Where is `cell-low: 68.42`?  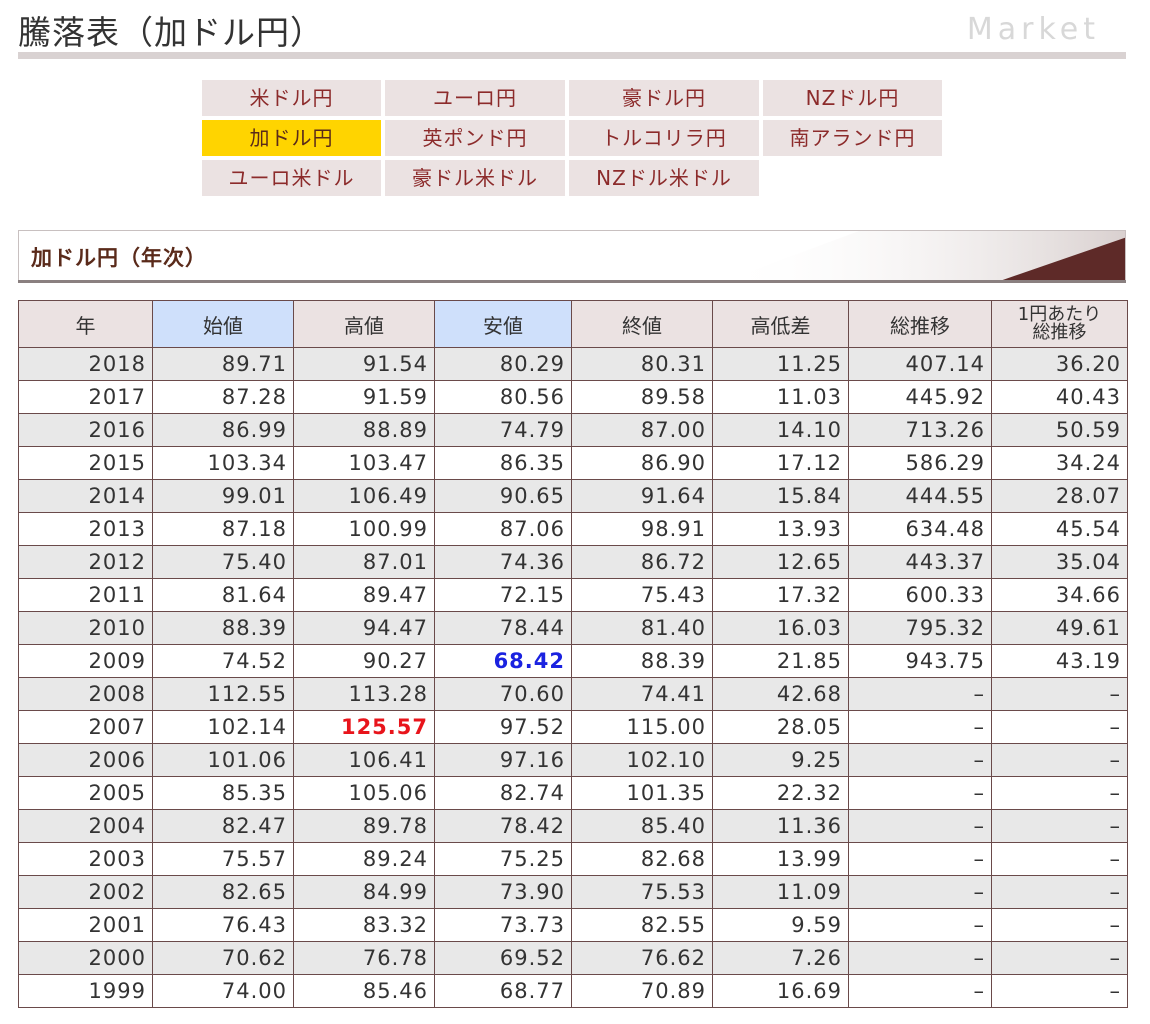
cell-low: 68.42 is located at coordinates (503, 661).